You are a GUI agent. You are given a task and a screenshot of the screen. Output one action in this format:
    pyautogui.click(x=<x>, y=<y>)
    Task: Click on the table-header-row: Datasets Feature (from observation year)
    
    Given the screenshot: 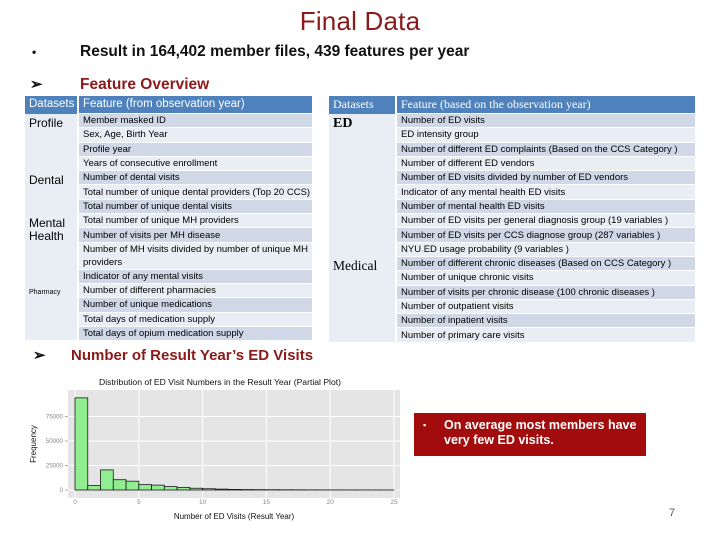 What is the action you would take?
    pyautogui.click(x=168, y=105)
    